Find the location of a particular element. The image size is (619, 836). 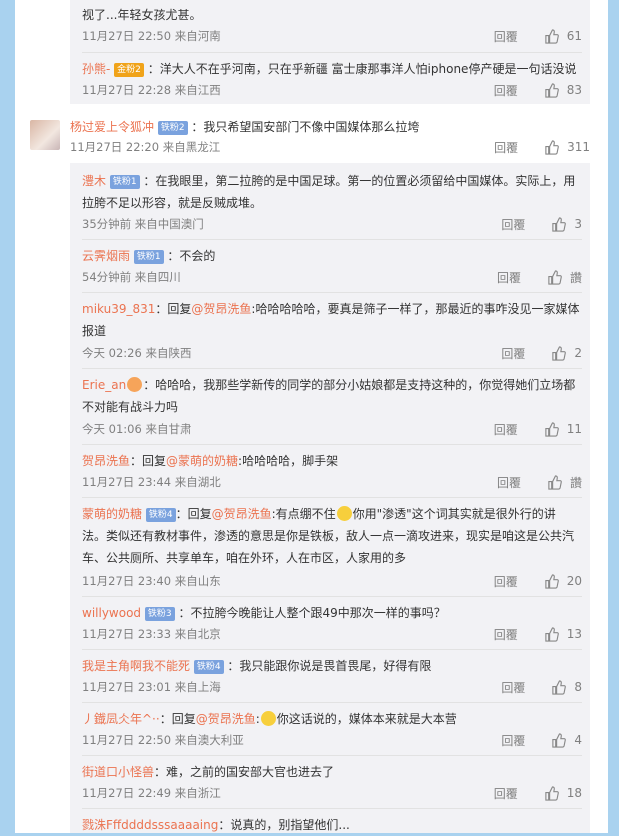

reply-text: 不对能有战斗力吗 is located at coordinates (130, 407).